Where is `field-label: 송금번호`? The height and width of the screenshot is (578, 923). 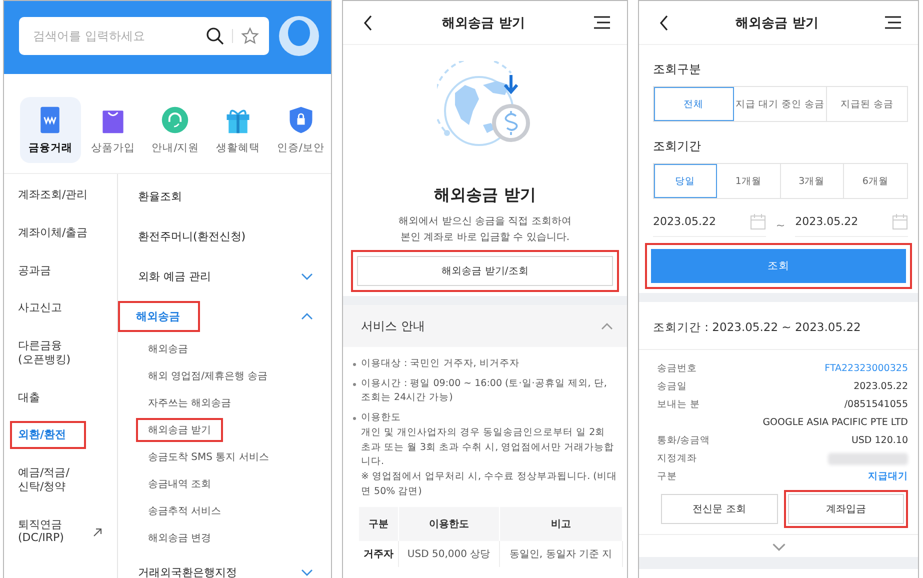 field-label: 송금번호 is located at coordinates (677, 369).